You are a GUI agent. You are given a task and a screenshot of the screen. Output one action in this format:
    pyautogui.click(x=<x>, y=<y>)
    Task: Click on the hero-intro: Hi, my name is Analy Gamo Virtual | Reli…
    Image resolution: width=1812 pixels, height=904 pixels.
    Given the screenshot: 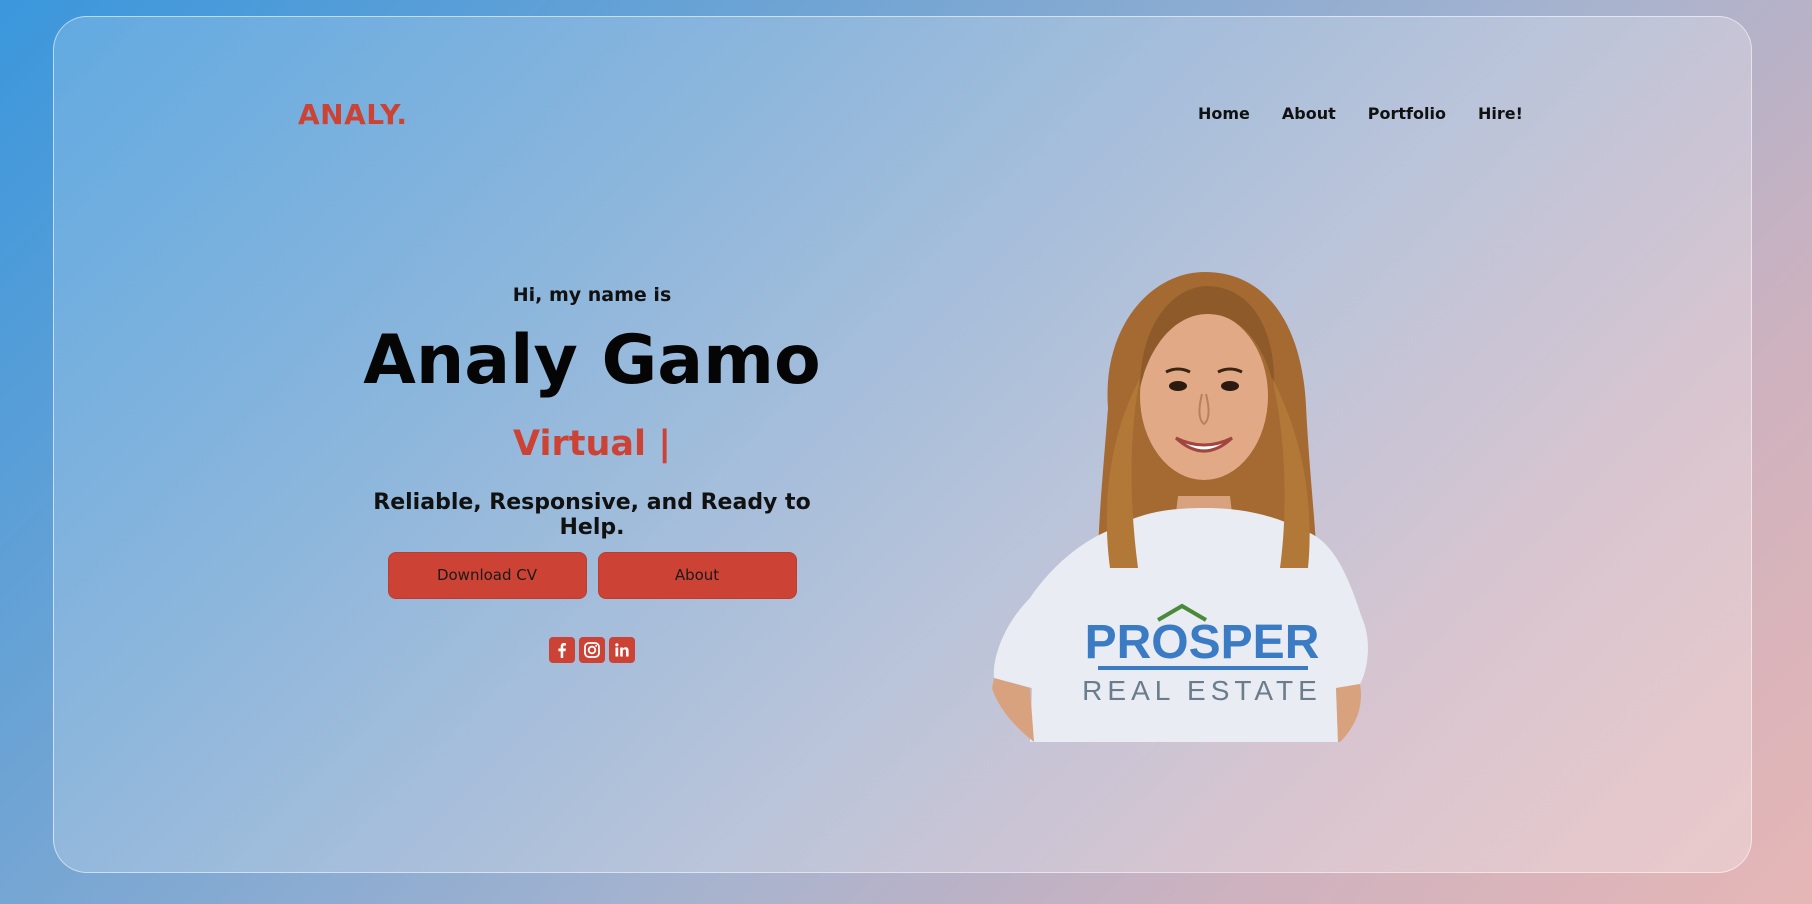 What is the action you would take?
    pyautogui.click(x=592, y=473)
    